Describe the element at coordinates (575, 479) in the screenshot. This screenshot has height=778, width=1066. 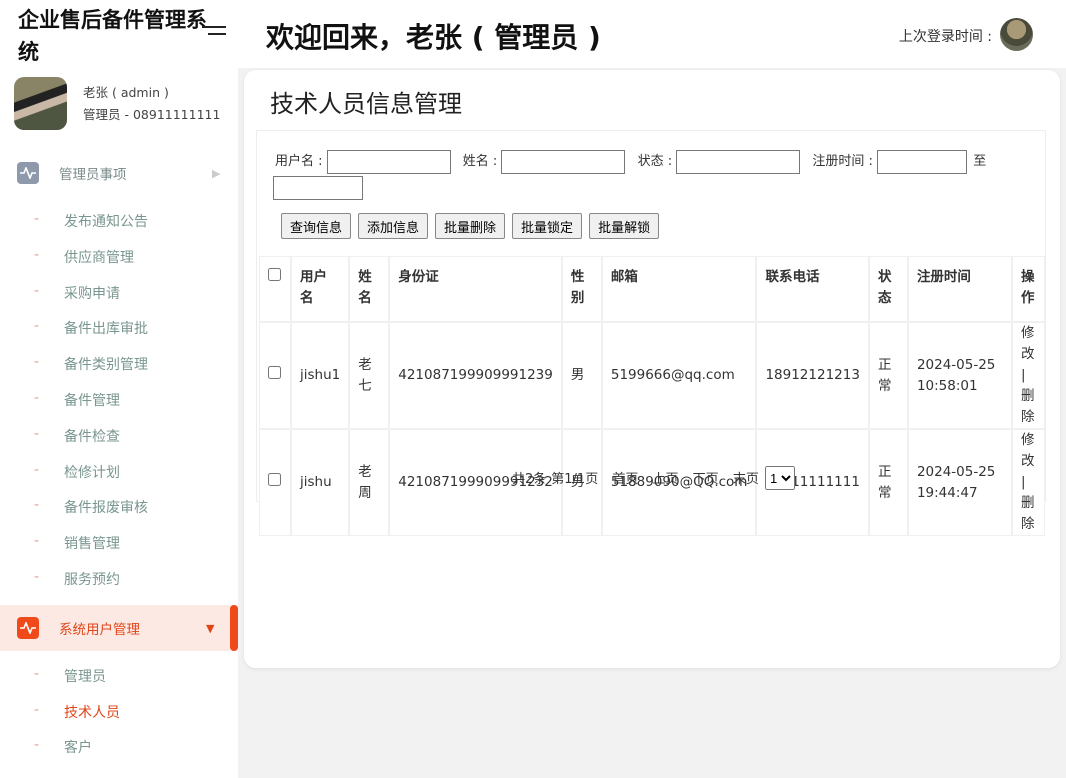
I see `page-info: 第1/1页` at that location.